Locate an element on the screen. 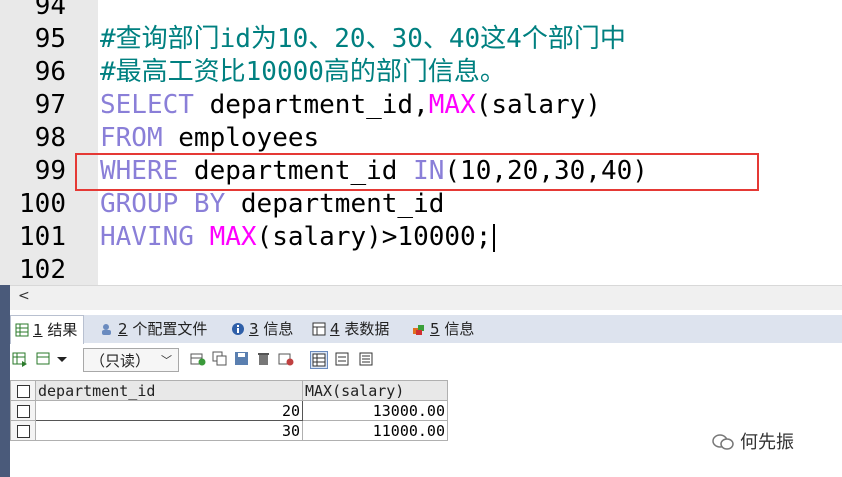 This screenshot has width=842, height=477. table-row: 30 11000.00 is located at coordinates (229, 430).